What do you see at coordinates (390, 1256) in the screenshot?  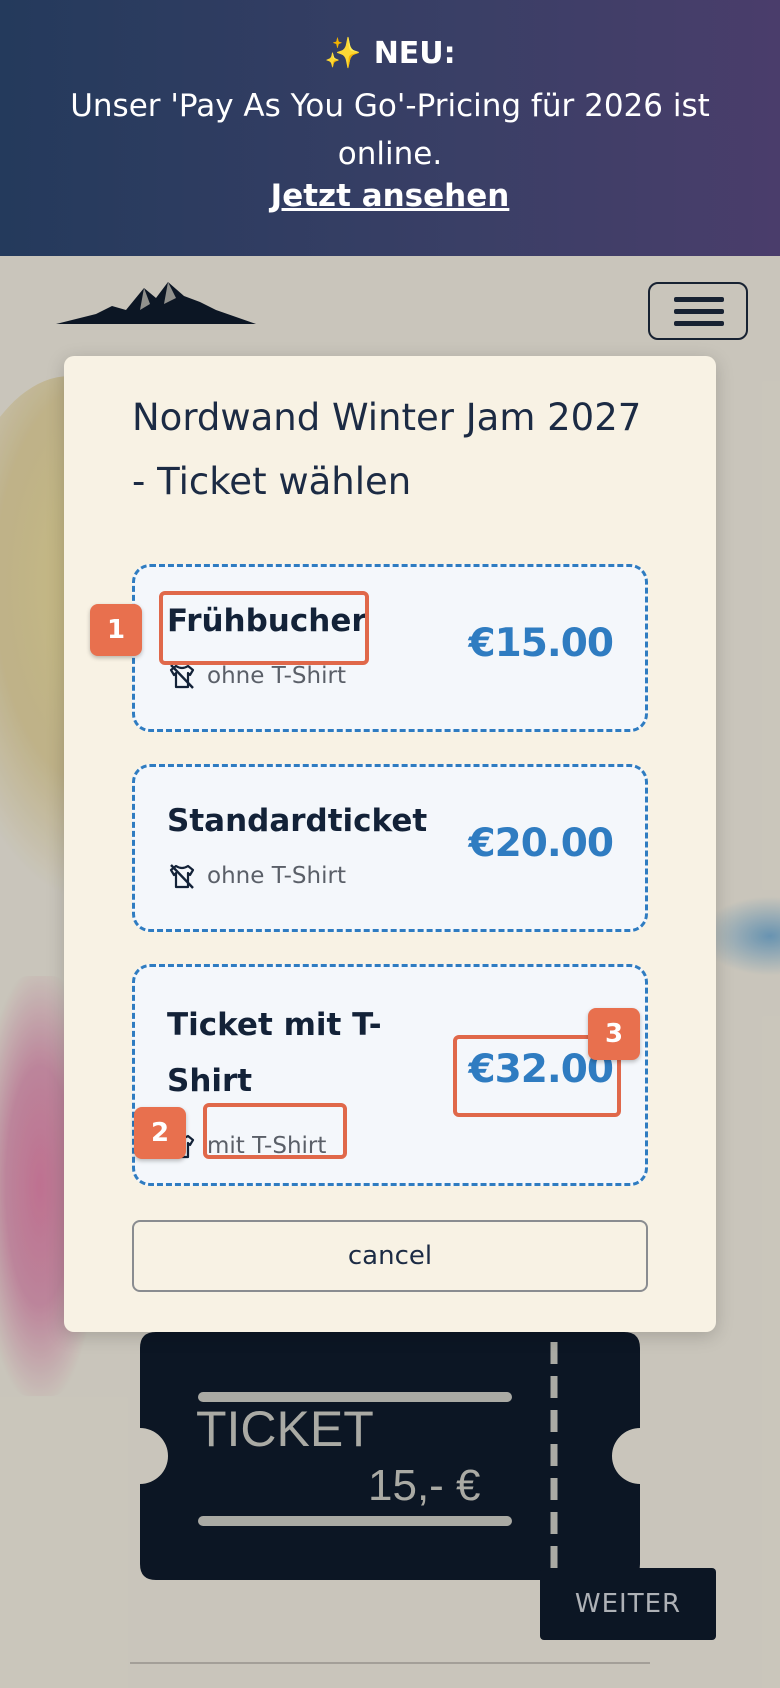 I see `cancel-button: cancel` at bounding box center [390, 1256].